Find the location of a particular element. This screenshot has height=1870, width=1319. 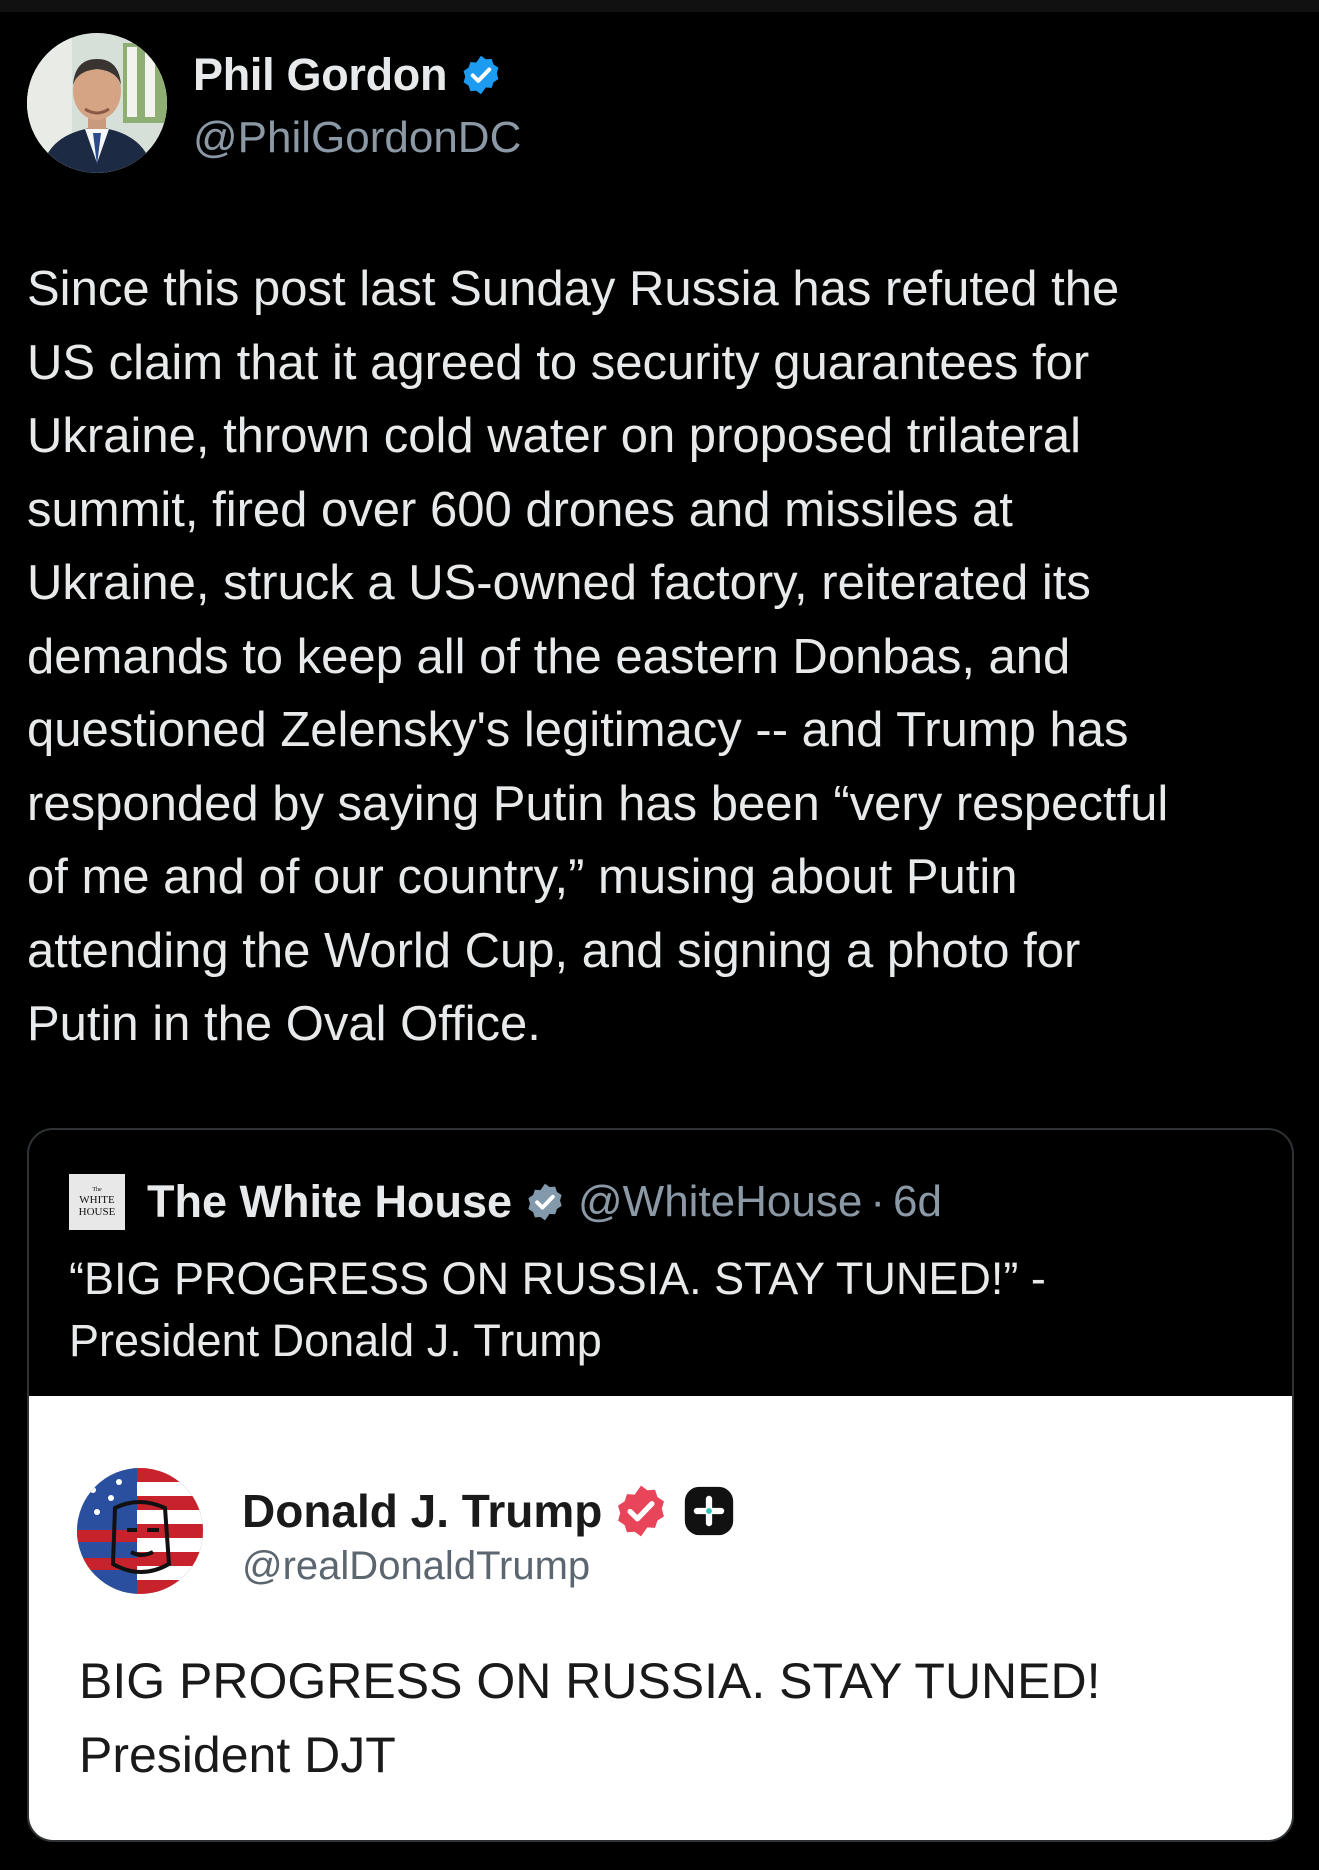

white-house-logo-icon: The WHITE HOUSE is located at coordinates (97, 1202).